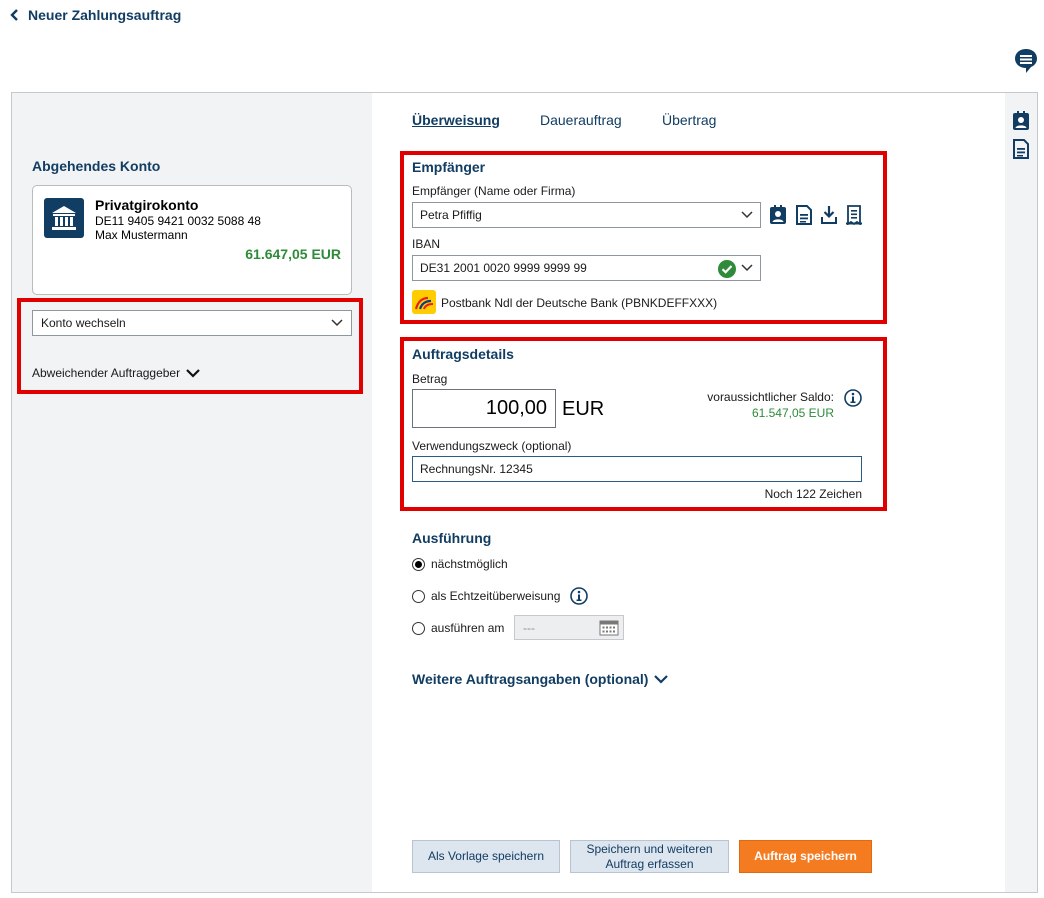  What do you see at coordinates (581, 120) in the screenshot?
I see `tab-dauerauftrag: Dauerauftrag` at bounding box center [581, 120].